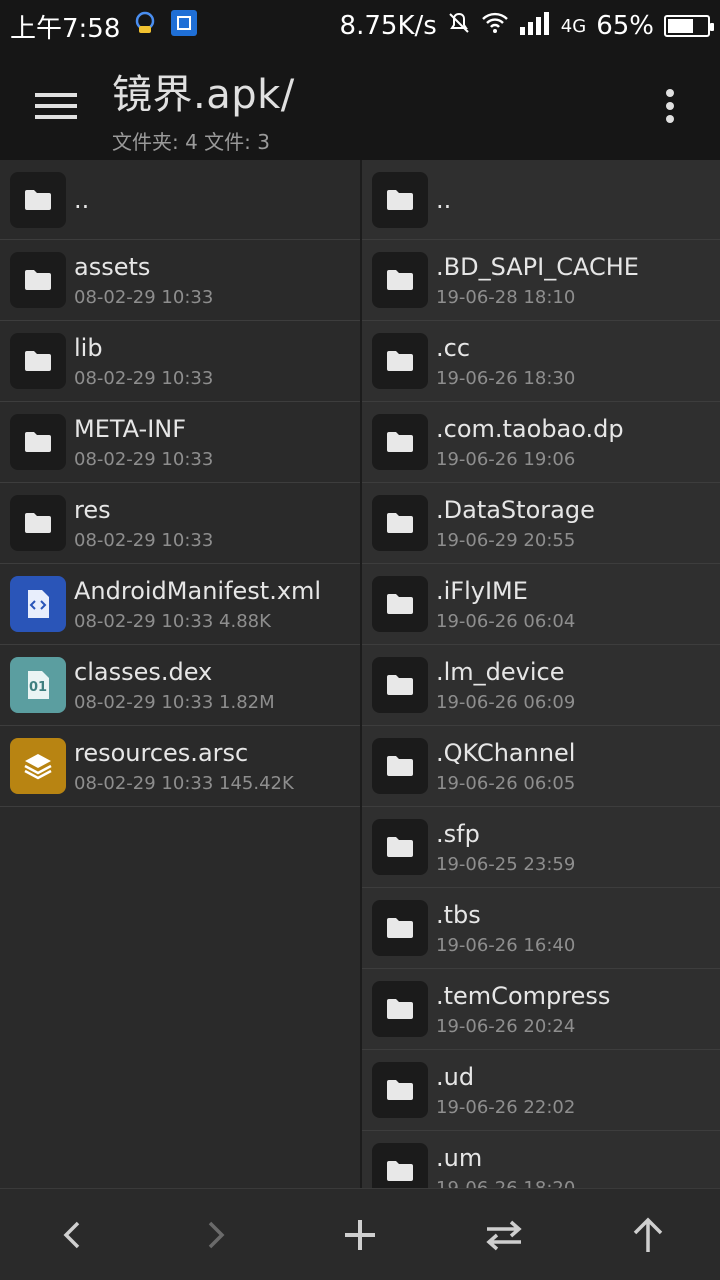 This screenshot has height=1280, width=720. Describe the element at coordinates (65, 28) in the screenshot. I see `status-time: 上午7:58` at that location.